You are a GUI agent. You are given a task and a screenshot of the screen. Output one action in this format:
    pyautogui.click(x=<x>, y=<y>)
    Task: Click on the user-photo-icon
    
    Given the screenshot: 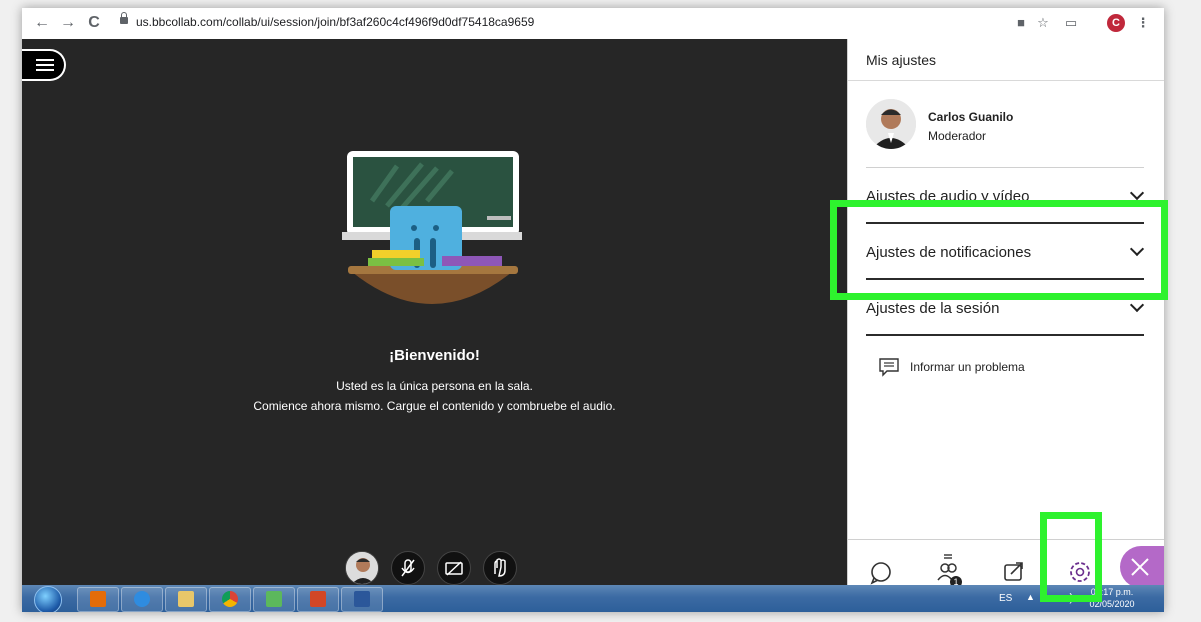 What is the action you would take?
    pyautogui.click(x=891, y=124)
    